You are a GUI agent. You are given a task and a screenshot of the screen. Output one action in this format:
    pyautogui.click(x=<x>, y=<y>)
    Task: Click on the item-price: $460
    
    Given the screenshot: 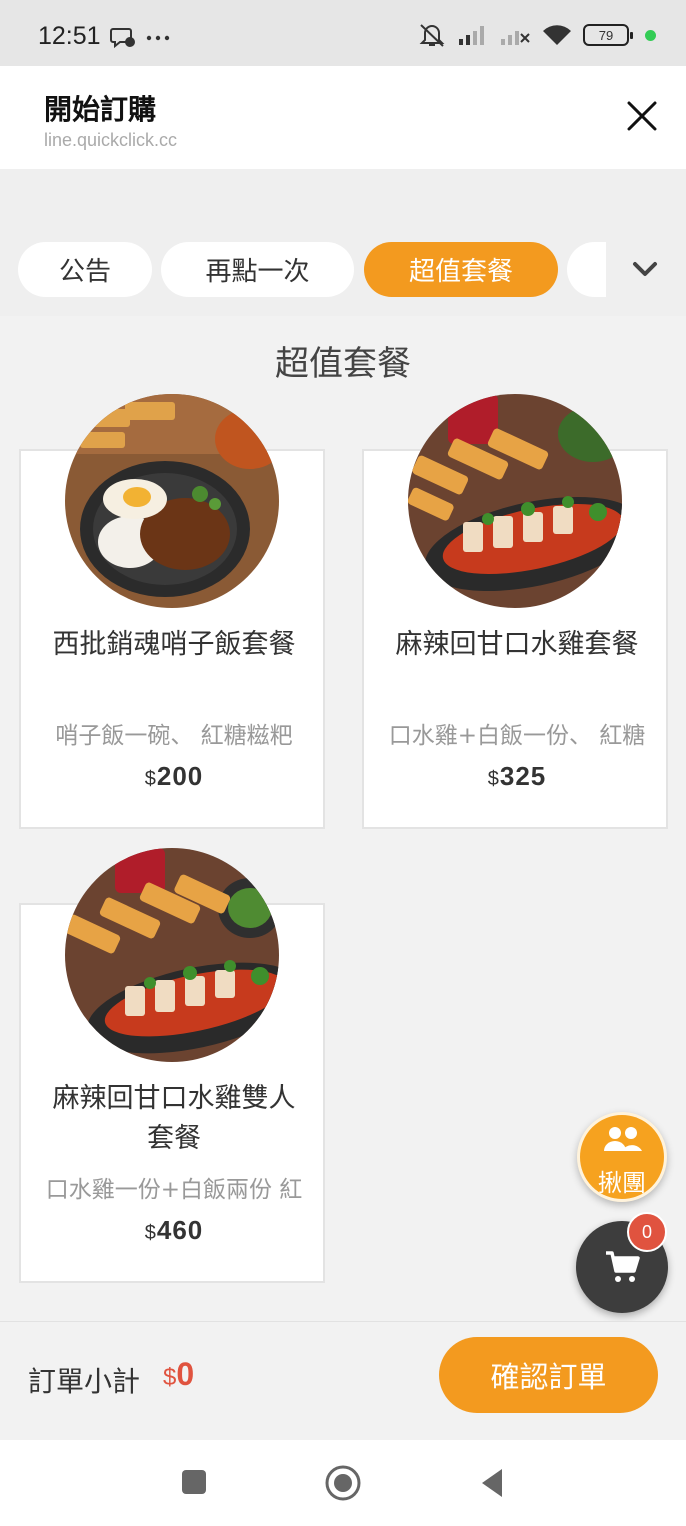 What is the action you would take?
    pyautogui.click(x=174, y=1230)
    